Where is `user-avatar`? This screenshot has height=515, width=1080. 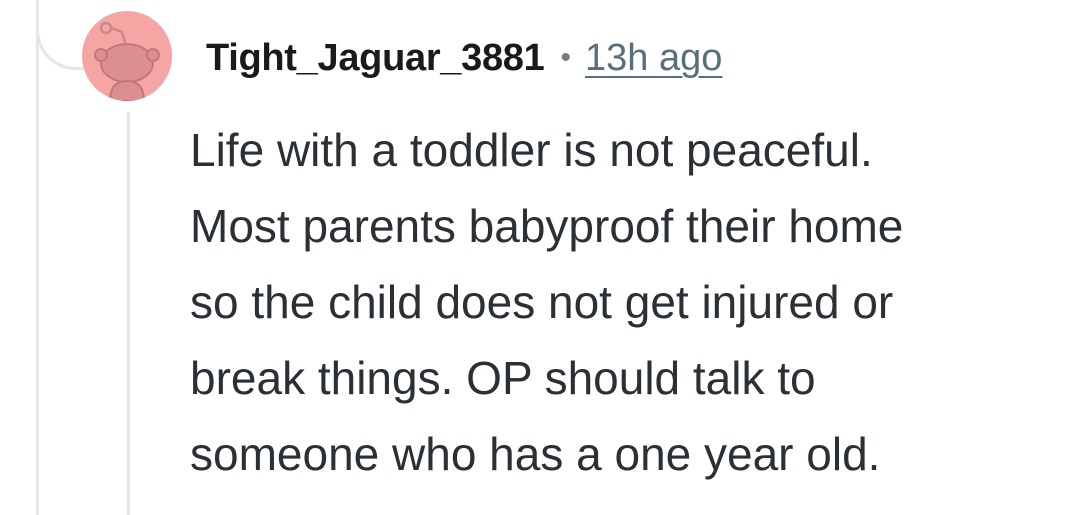 user-avatar is located at coordinates (127, 56).